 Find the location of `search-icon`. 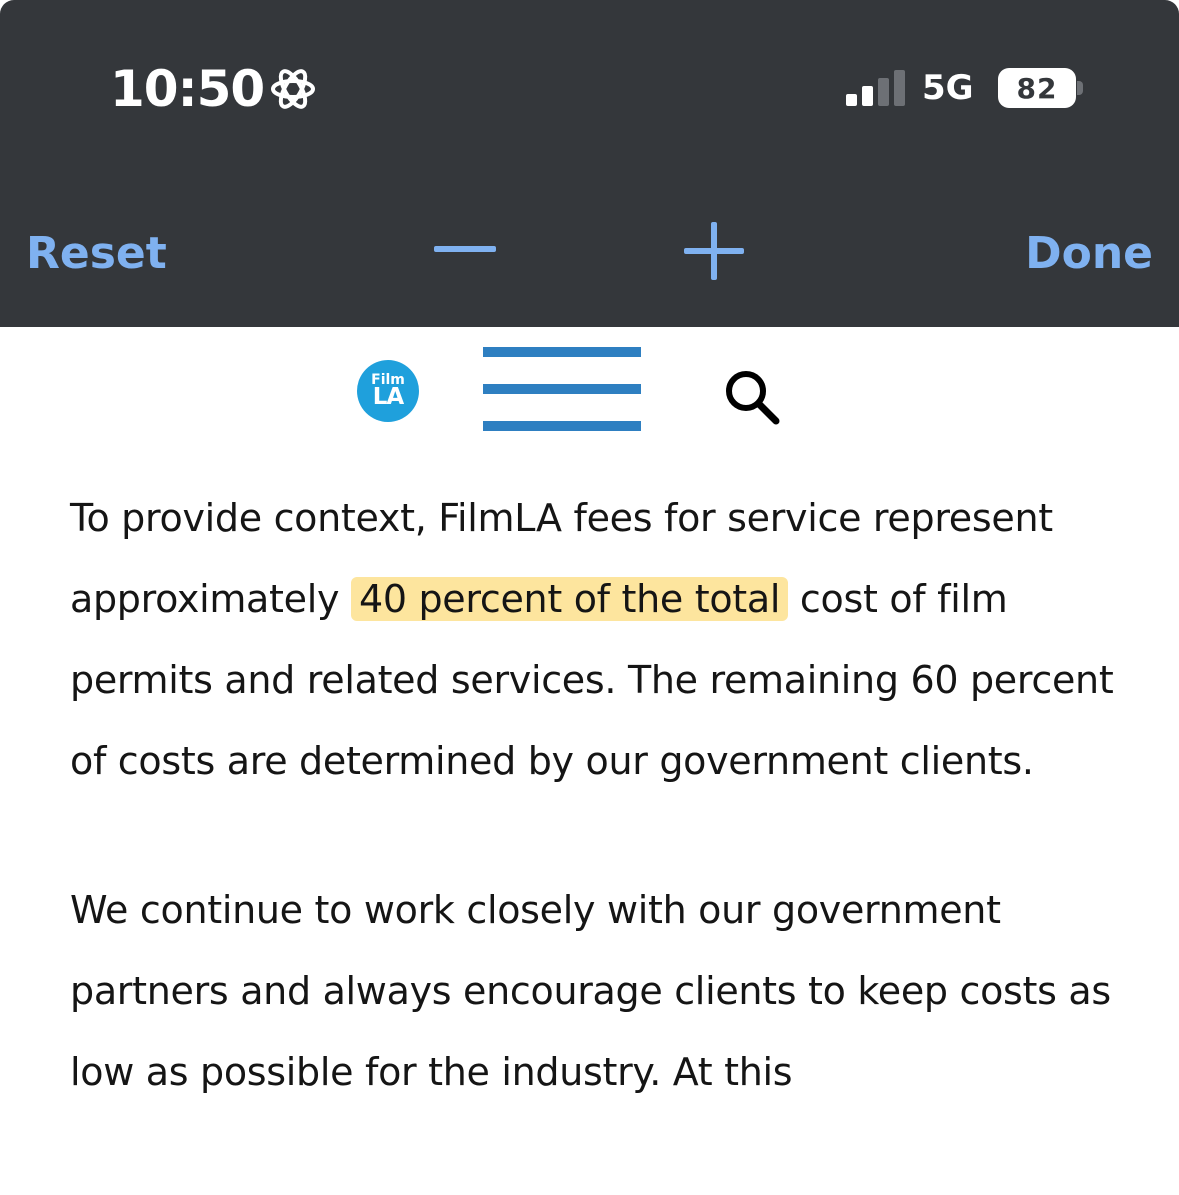

search-icon is located at coordinates (751, 396).